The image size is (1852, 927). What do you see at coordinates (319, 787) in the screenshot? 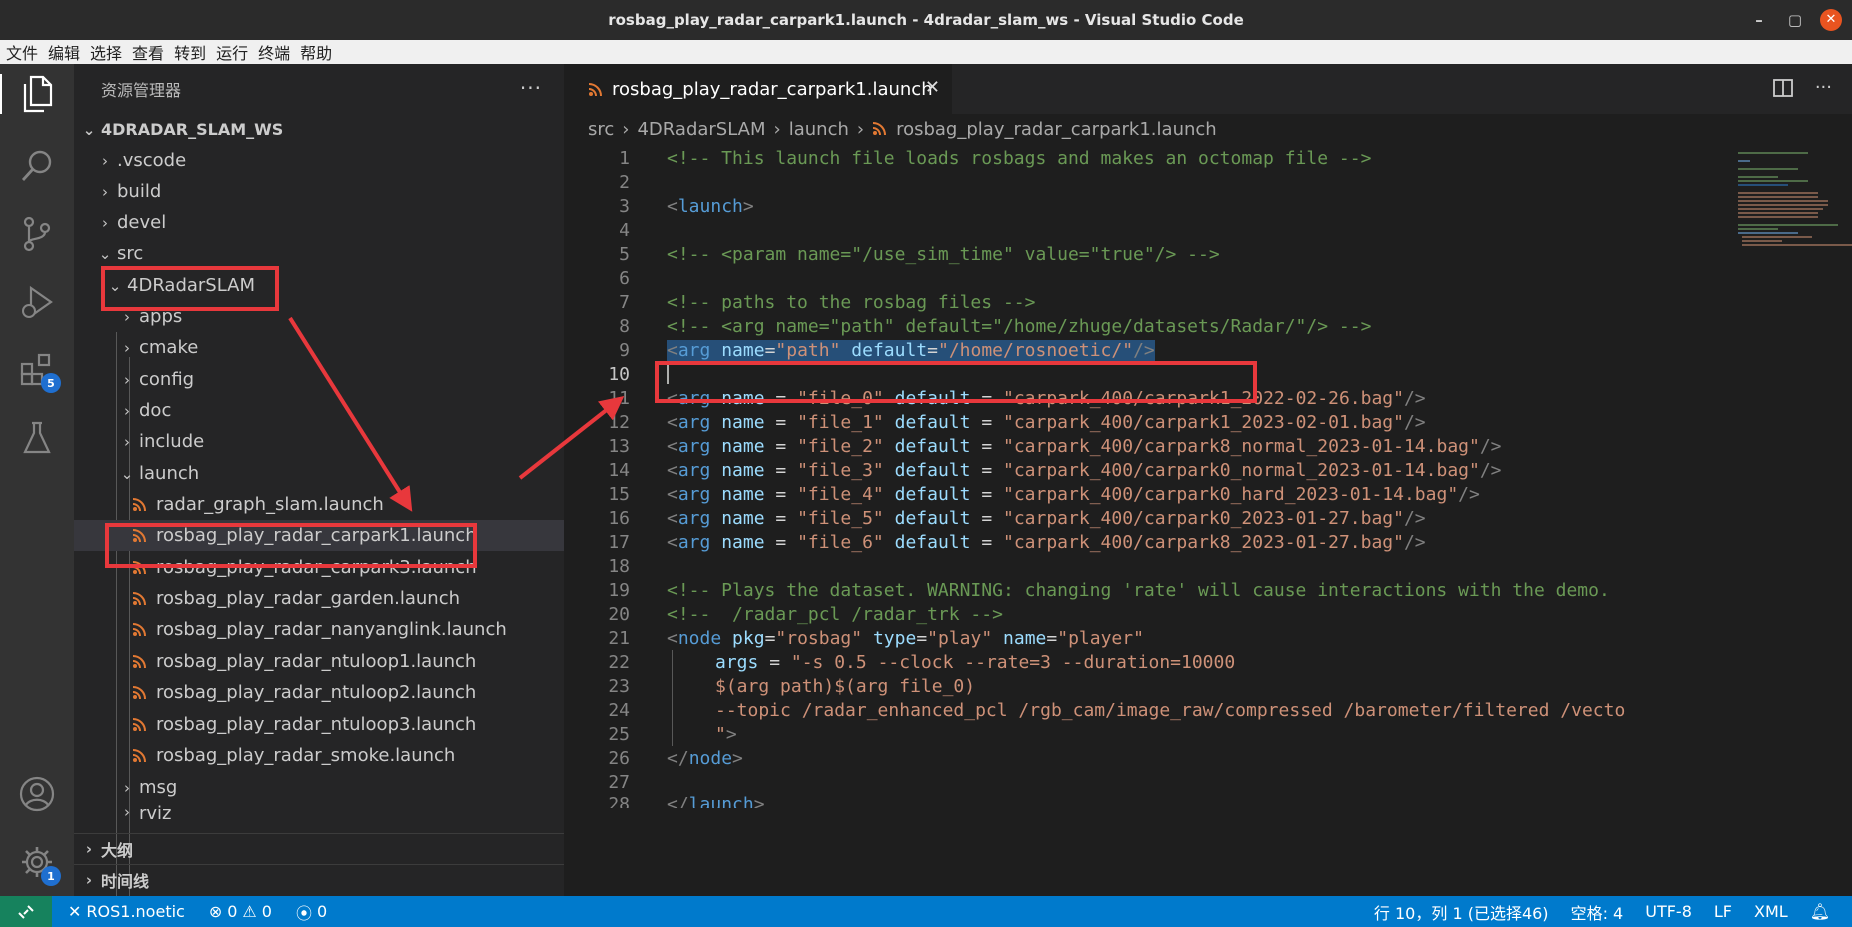
I see `tree-item-msg: › msg` at bounding box center [319, 787].